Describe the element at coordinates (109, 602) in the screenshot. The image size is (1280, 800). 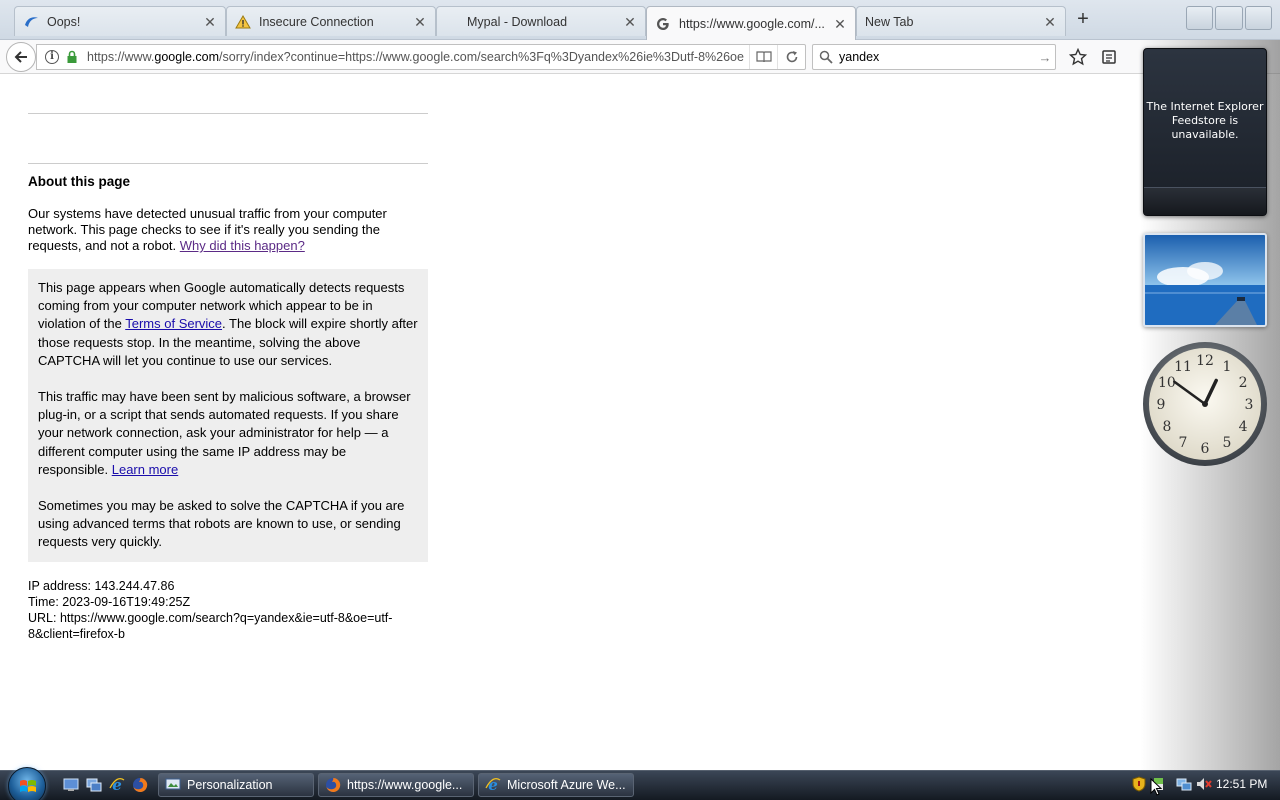
I see `time: Time: 2023-09-16T19:49:25Z` at that location.